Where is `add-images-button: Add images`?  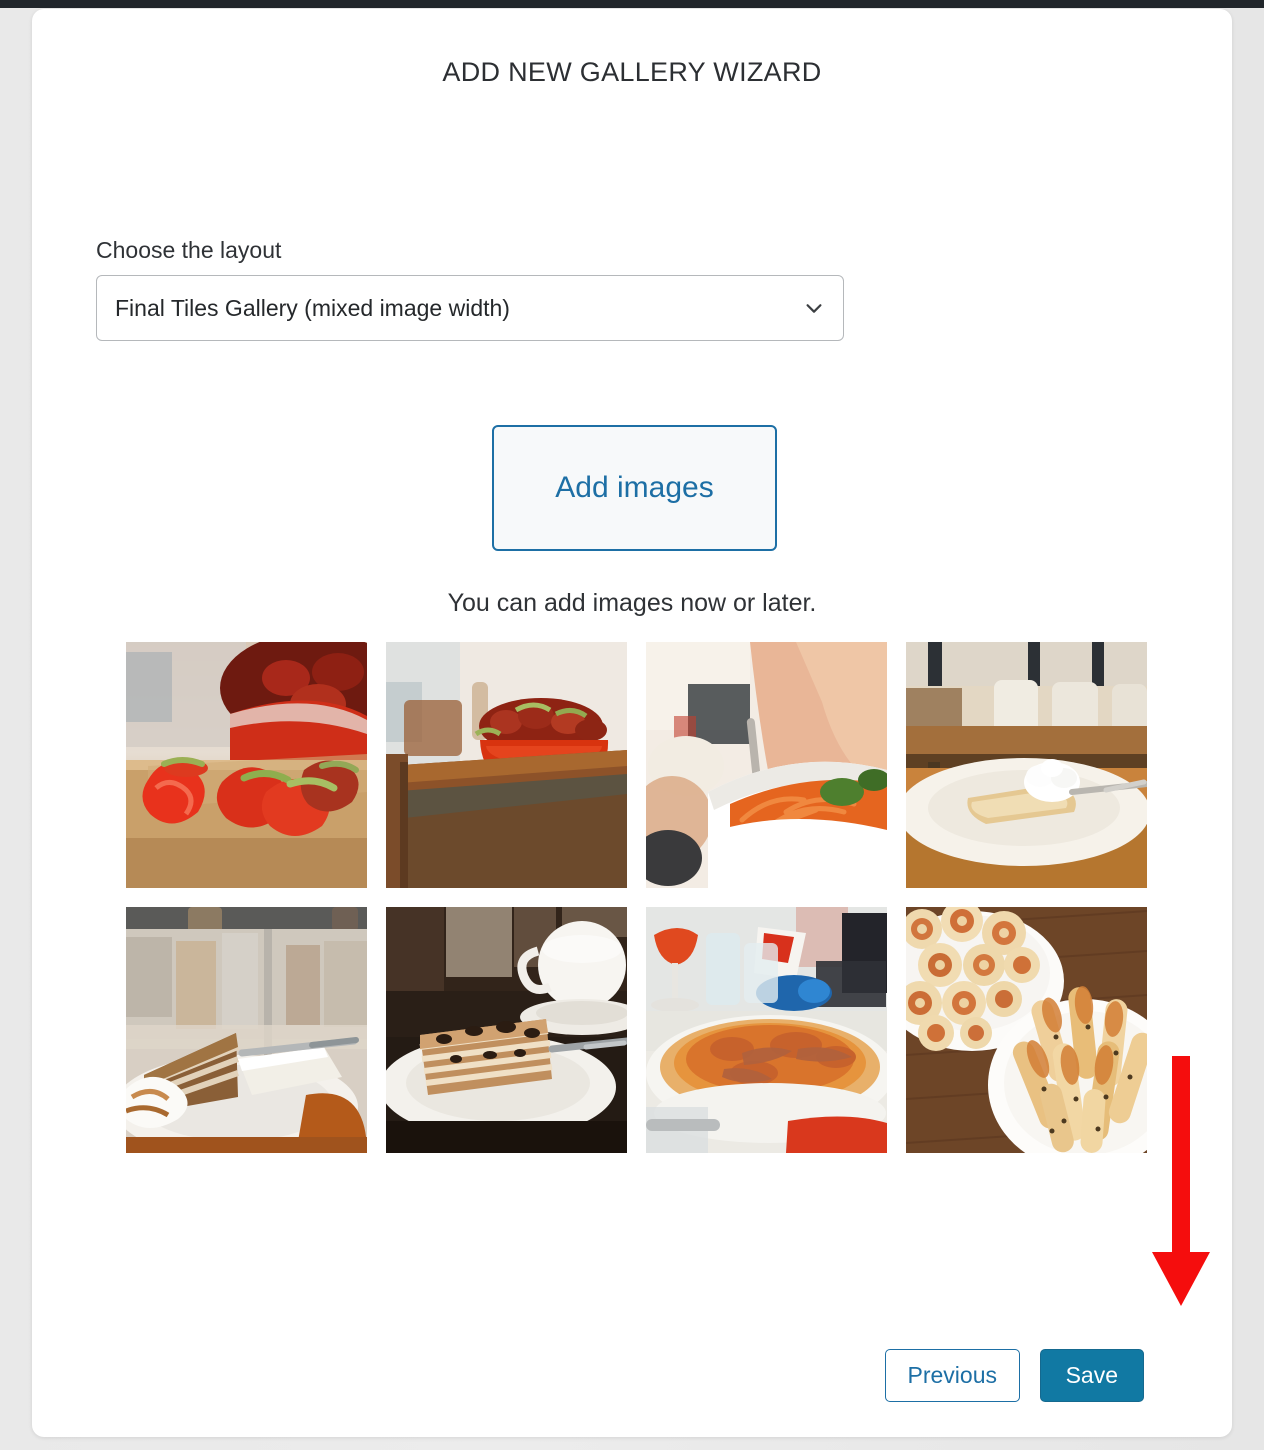
add-images-button: Add images is located at coordinates (634, 488).